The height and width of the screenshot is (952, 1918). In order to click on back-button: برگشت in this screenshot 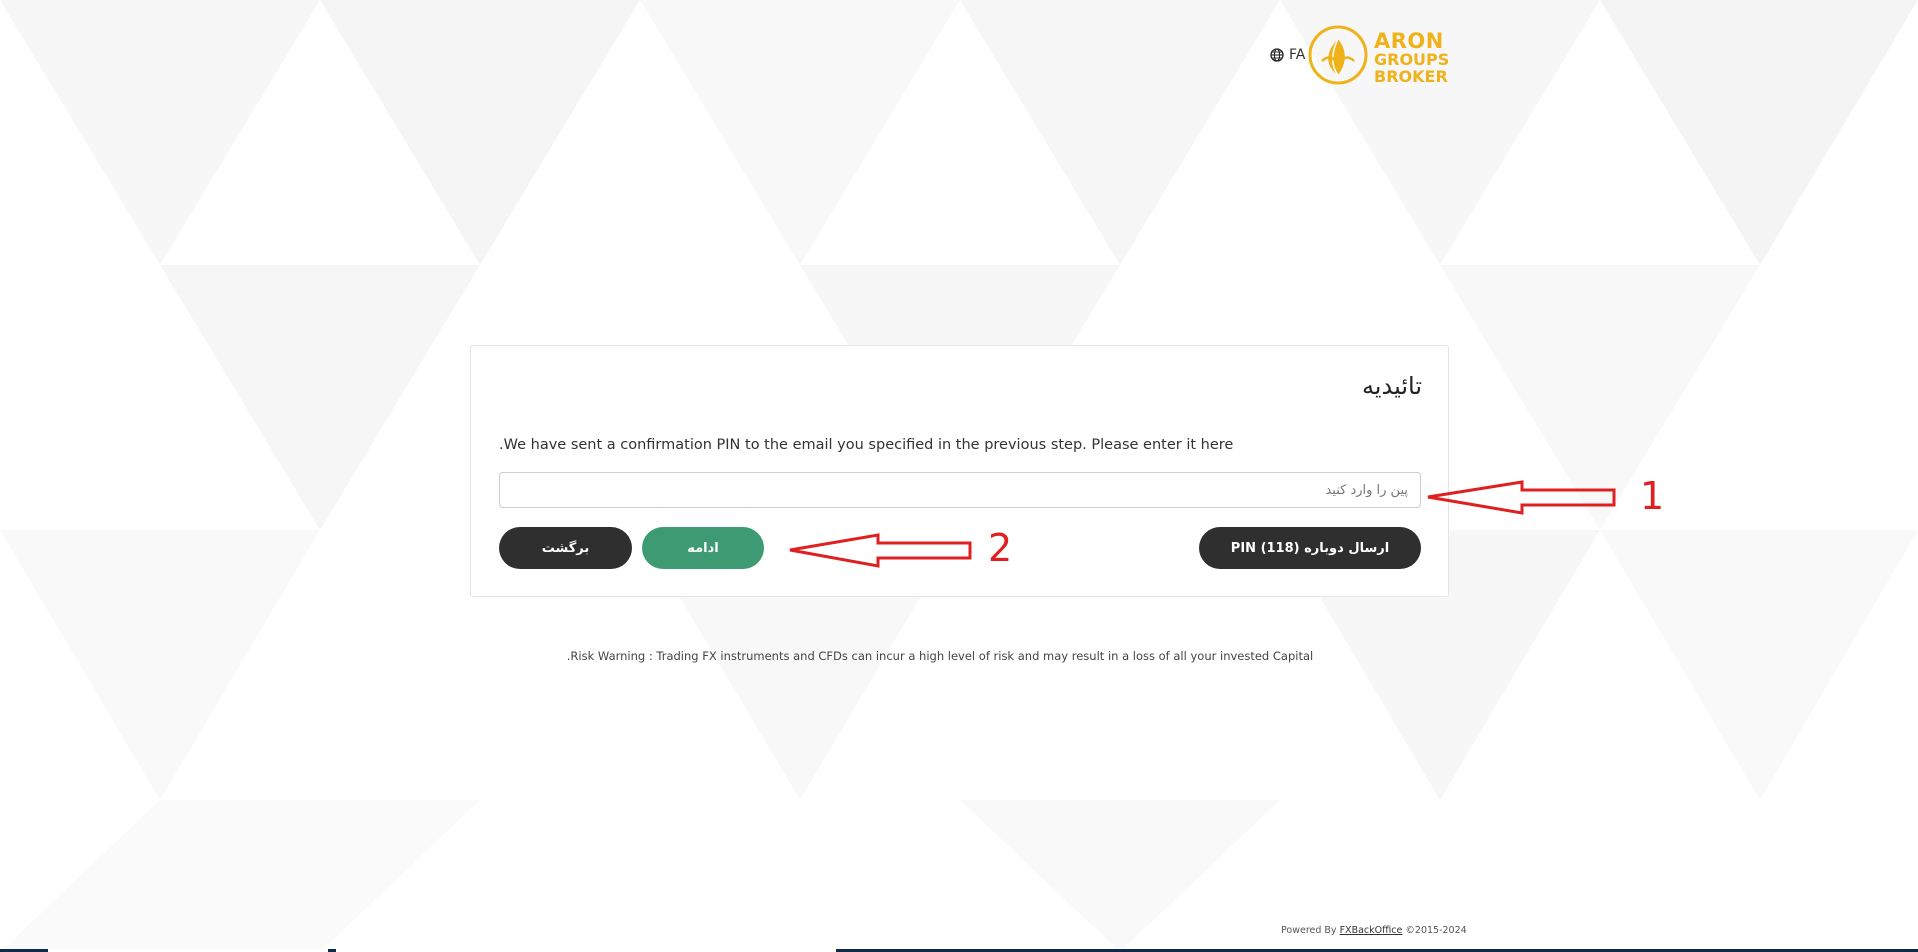, I will do `click(565, 548)`.